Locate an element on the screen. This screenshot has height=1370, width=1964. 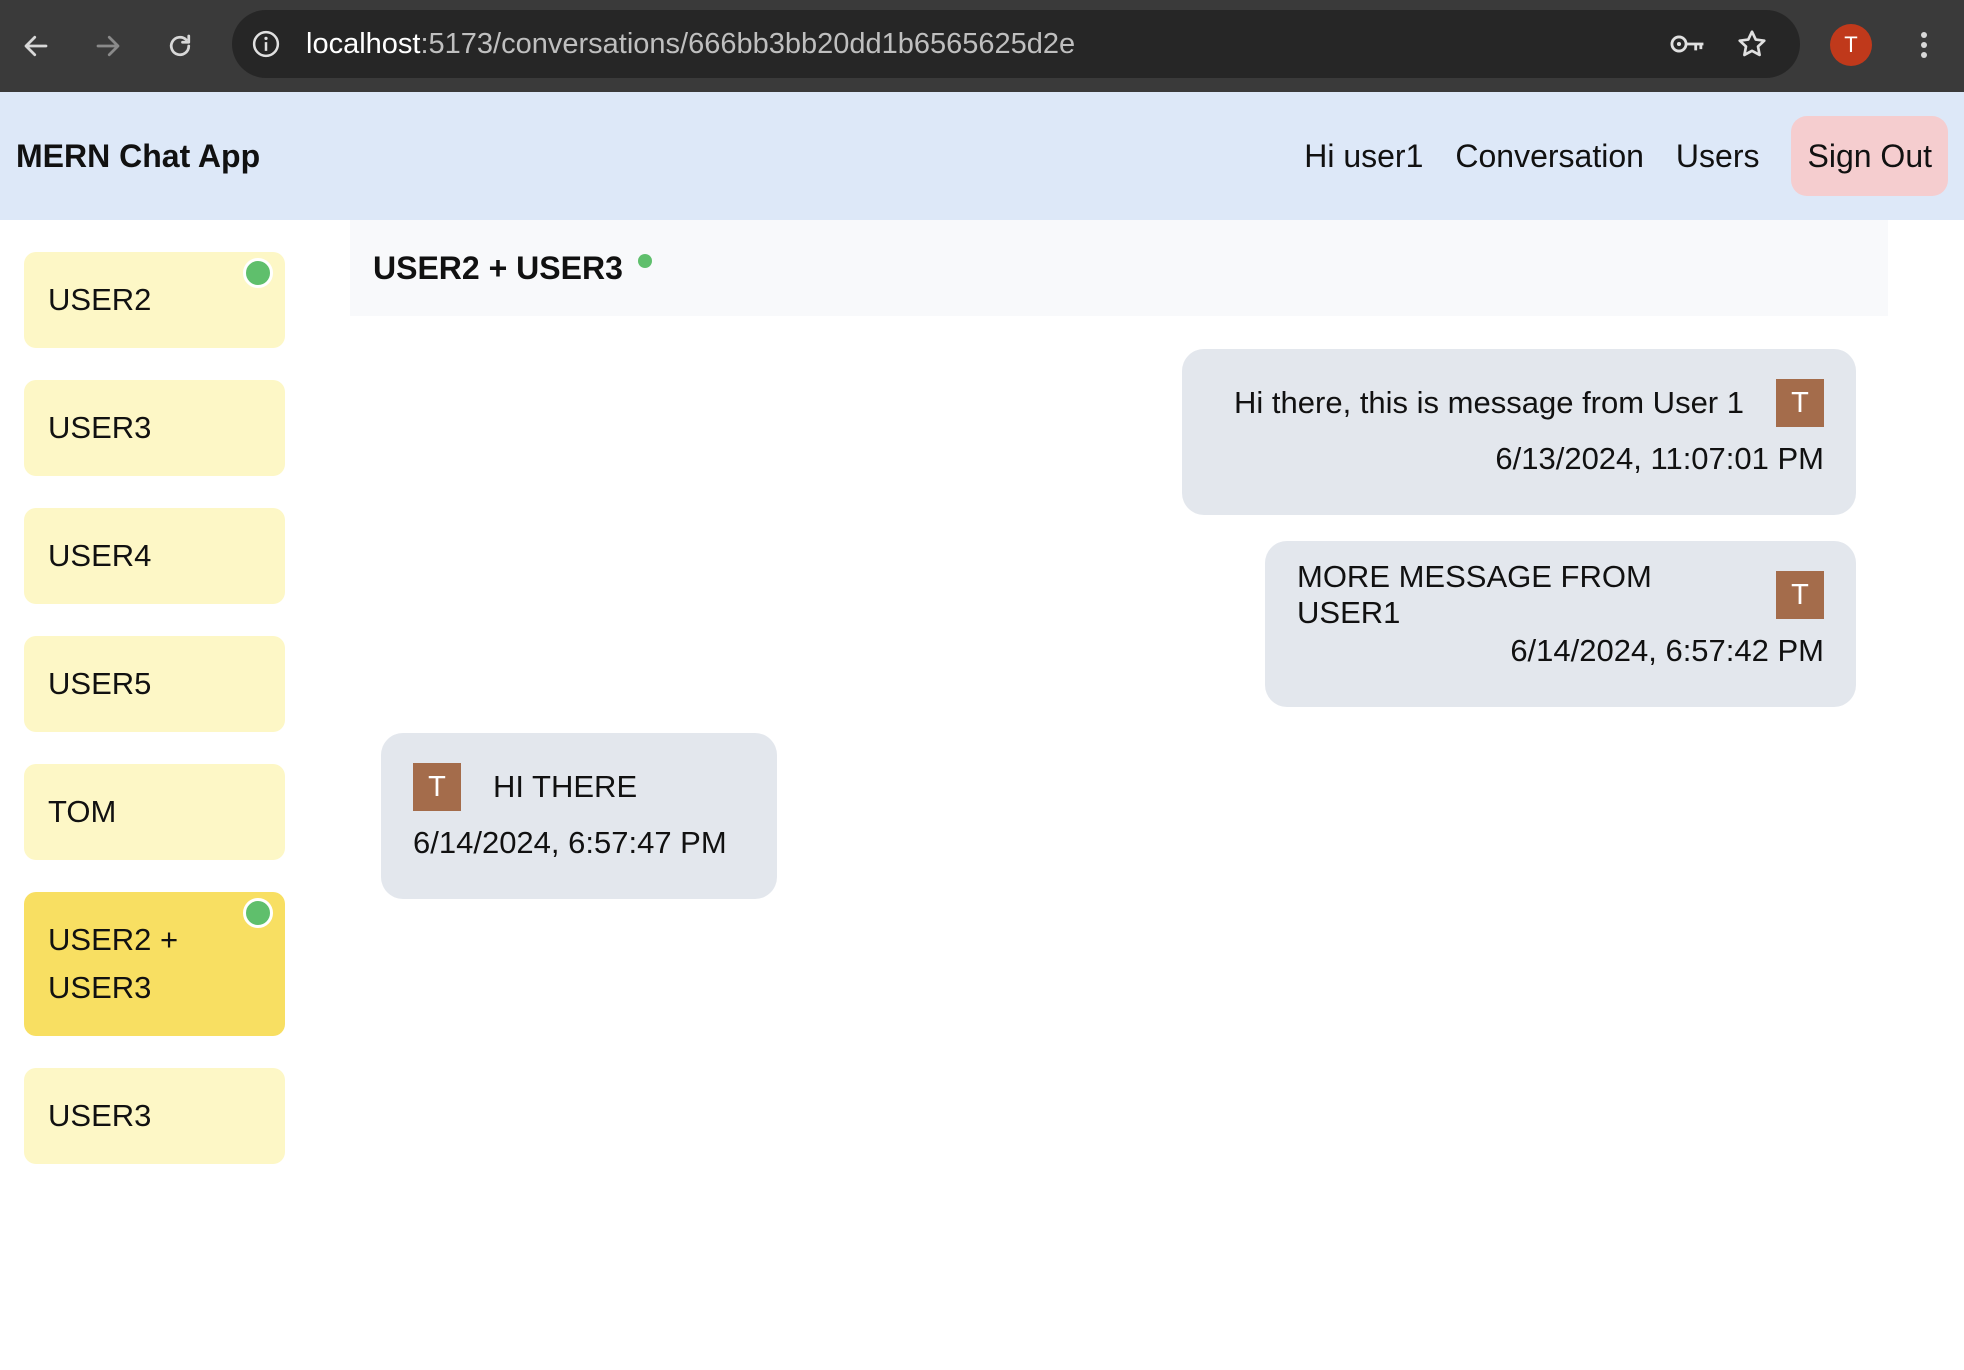
conversation-label: USER5 is located at coordinates (100, 683).